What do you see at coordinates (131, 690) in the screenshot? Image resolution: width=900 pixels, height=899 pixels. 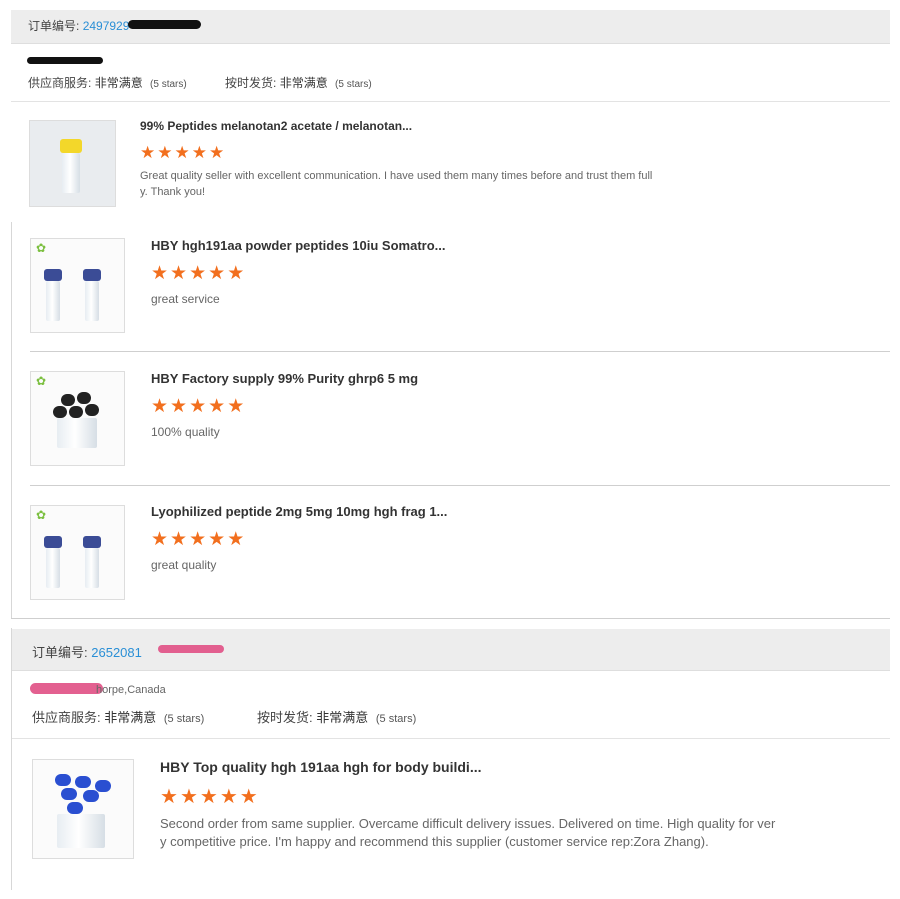 I see `buyer-location: horpe,Canada` at bounding box center [131, 690].